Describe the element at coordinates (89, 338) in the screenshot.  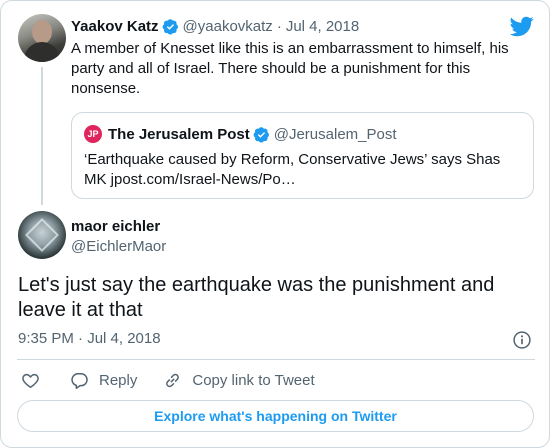
I see `main-tweet-timestamp: 9:35 PM · Jul 4, 2018` at that location.